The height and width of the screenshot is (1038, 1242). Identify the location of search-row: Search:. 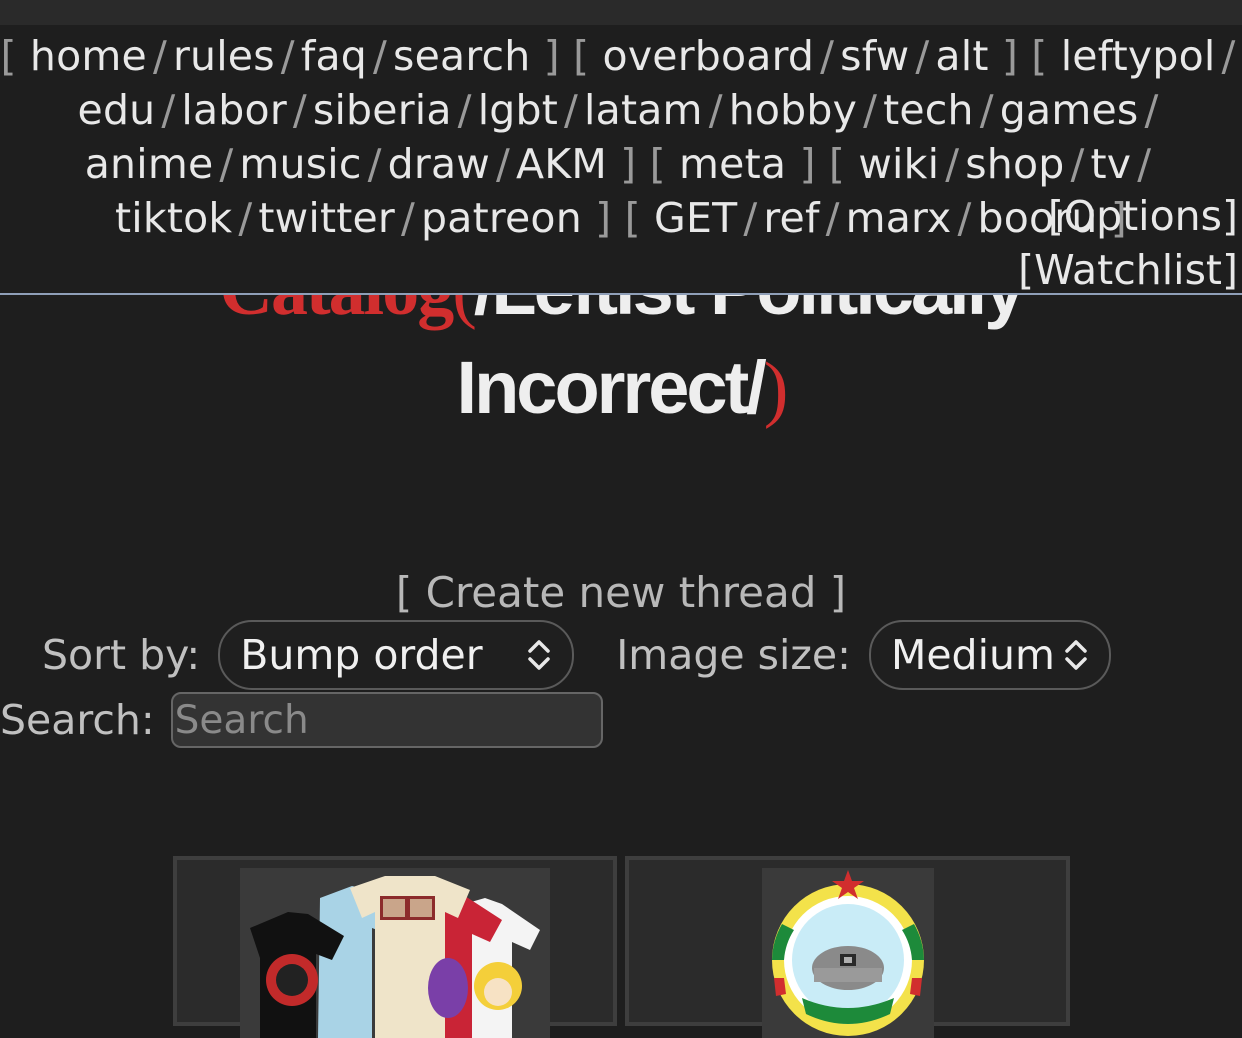
(301, 720).